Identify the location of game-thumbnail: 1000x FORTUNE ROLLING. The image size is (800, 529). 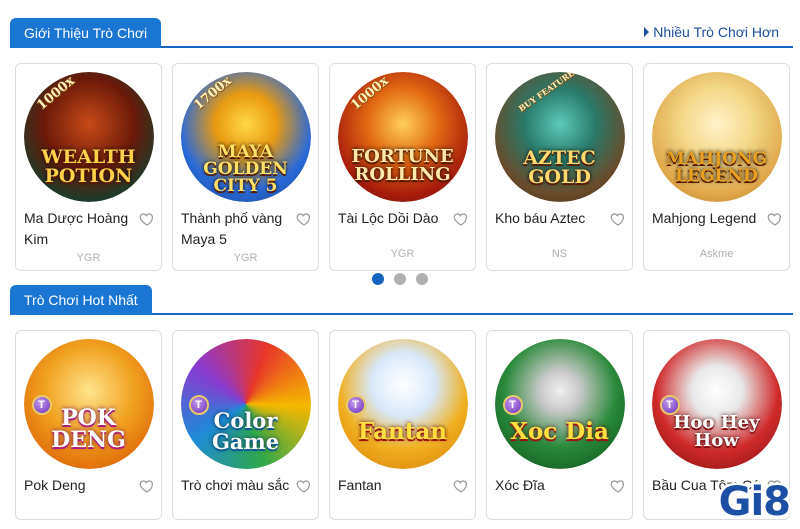
(402, 137).